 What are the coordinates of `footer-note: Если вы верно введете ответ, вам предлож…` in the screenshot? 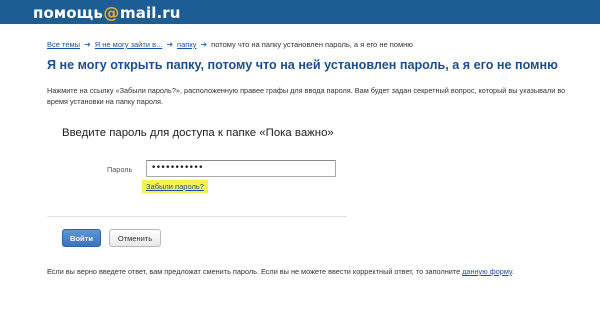 It's located at (280, 271).